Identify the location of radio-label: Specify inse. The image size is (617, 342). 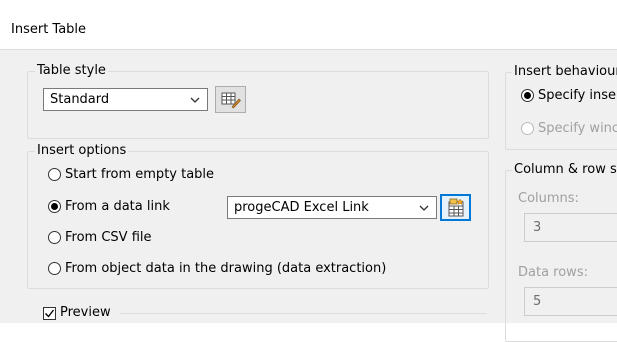
(577, 95).